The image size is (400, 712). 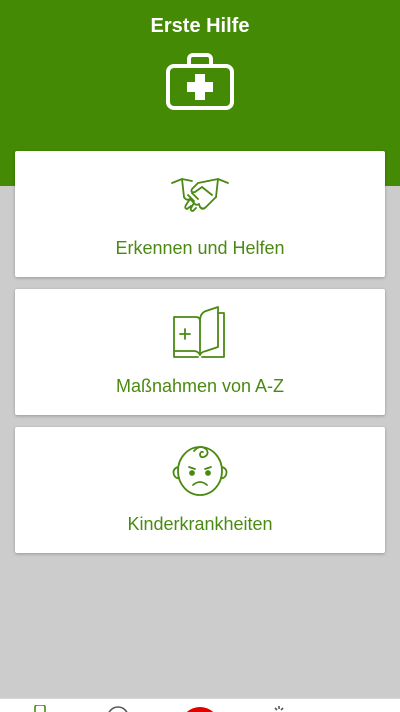 What do you see at coordinates (200, 81) in the screenshot?
I see `first-aid-kit-icon` at bounding box center [200, 81].